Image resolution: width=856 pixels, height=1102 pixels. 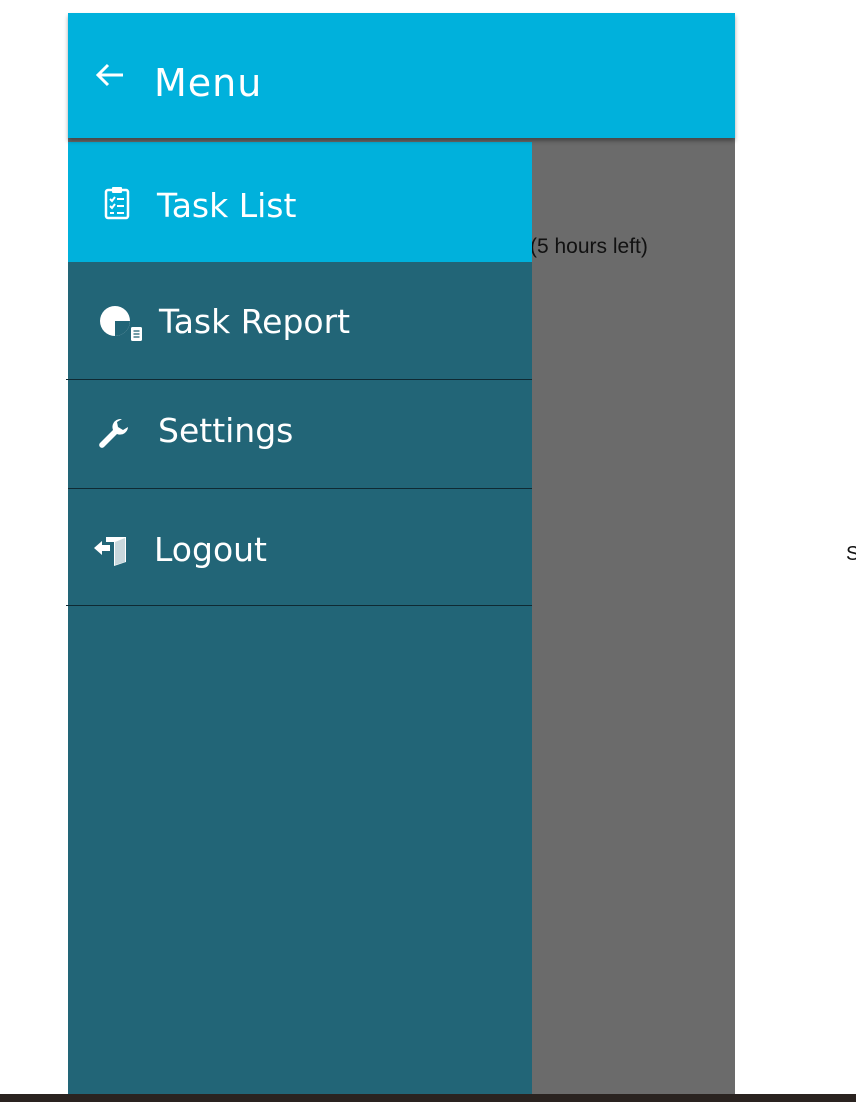 I want to click on drawer-item-task-report: Task Report, so click(x=300, y=320).